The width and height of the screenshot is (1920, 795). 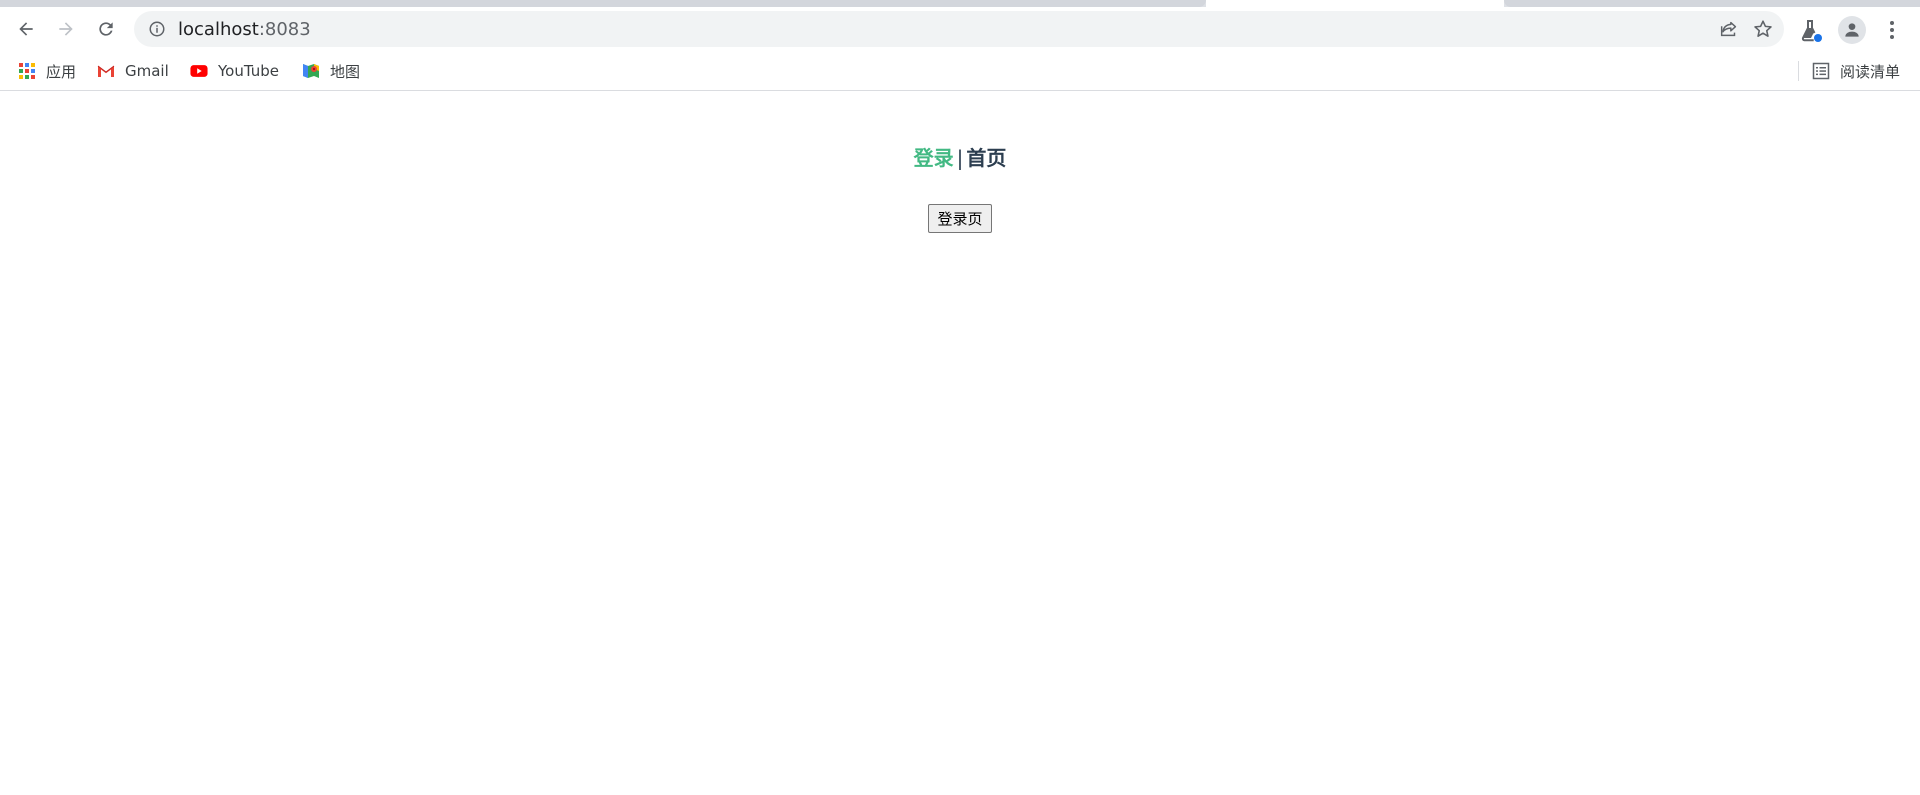 I want to click on forward-button, so click(x=66, y=29).